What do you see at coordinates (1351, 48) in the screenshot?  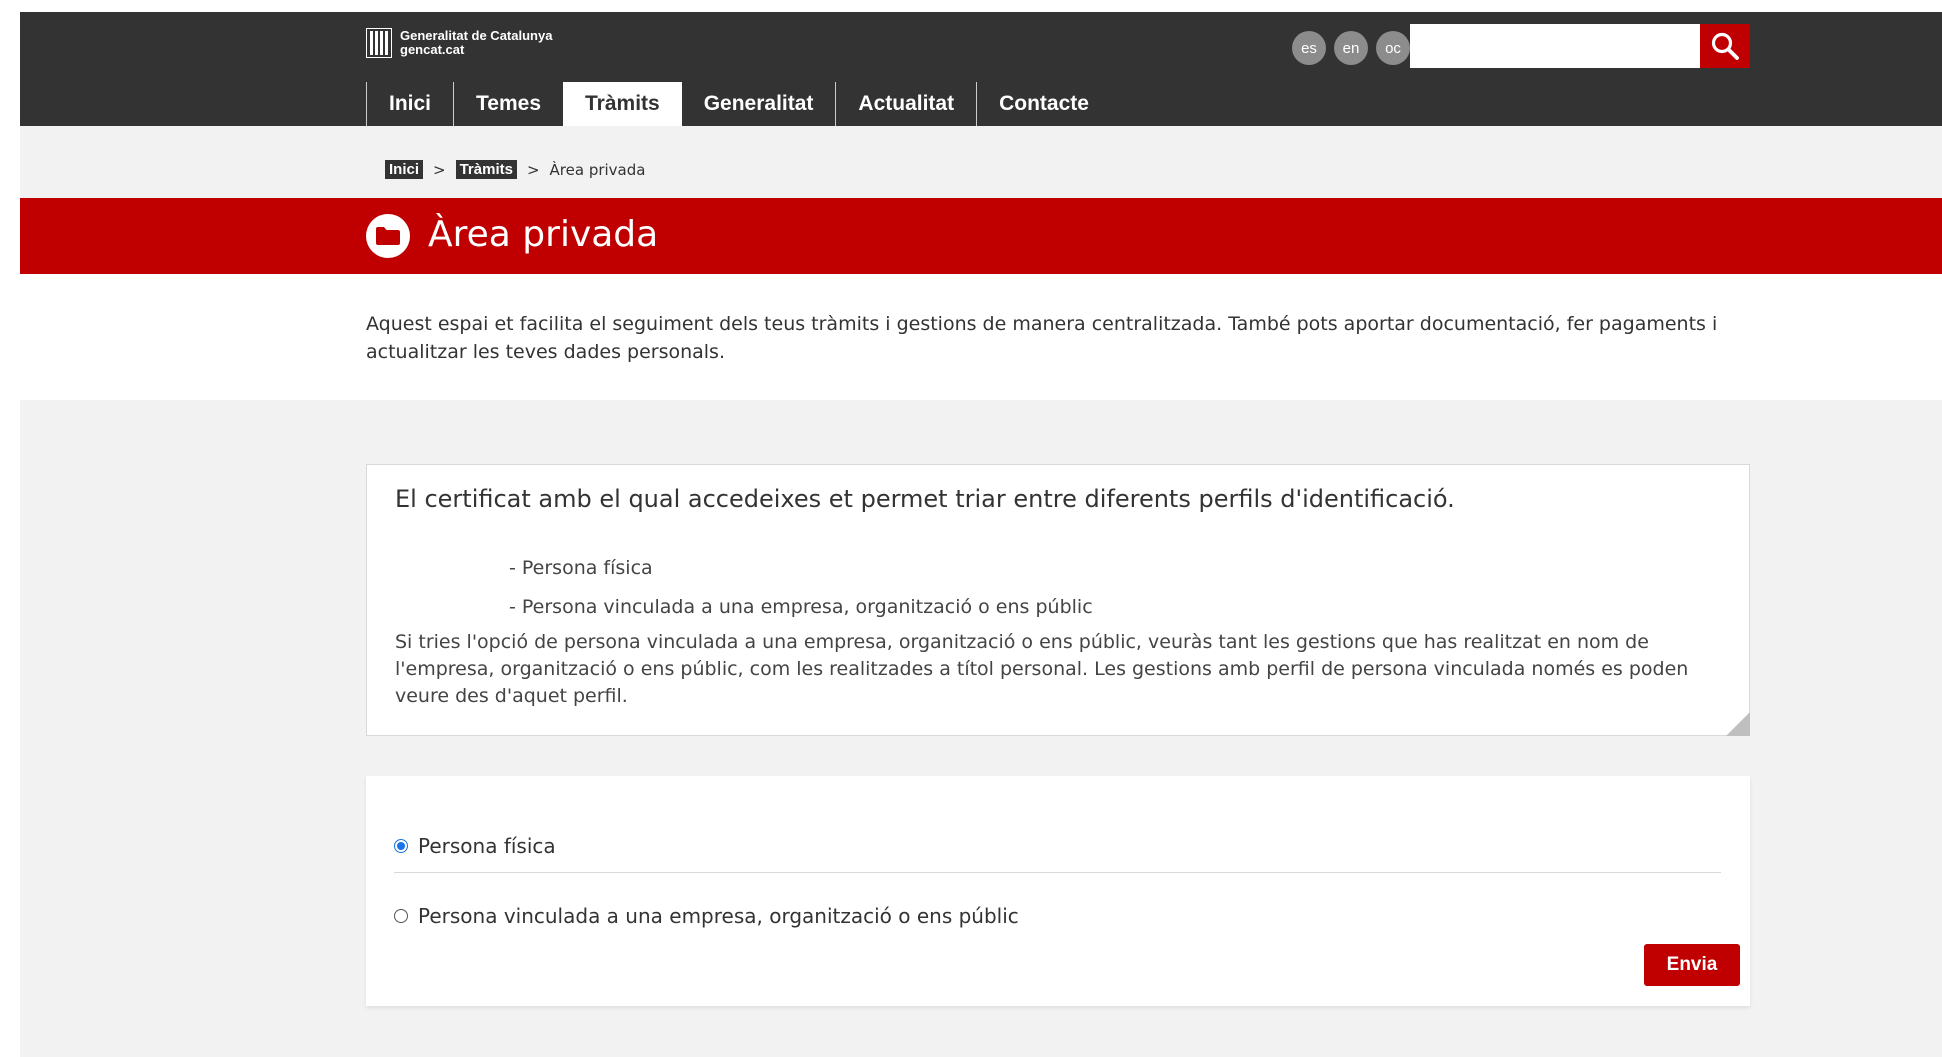 I see `lang-en-button: en` at bounding box center [1351, 48].